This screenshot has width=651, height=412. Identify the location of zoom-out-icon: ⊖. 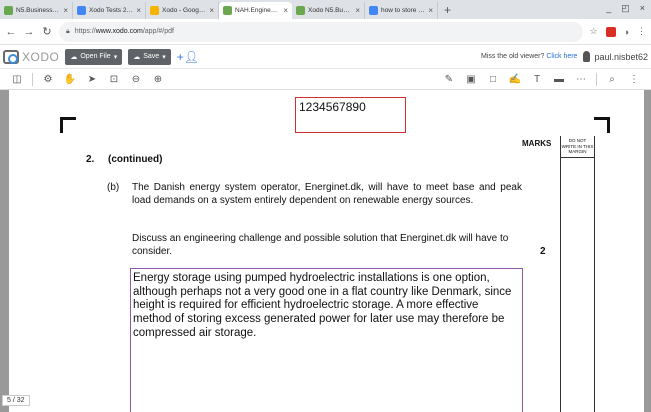
(136, 79).